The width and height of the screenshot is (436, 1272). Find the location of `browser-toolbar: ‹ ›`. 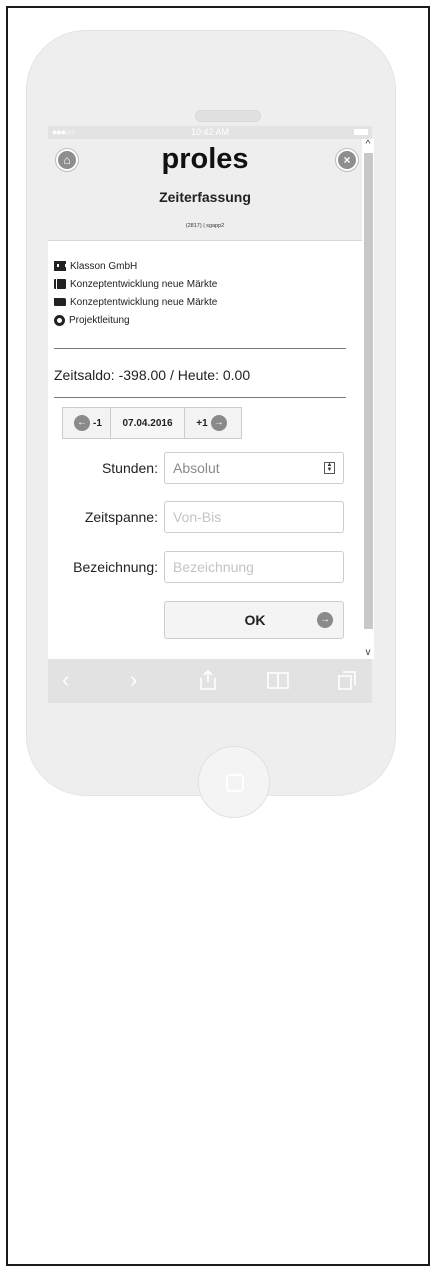

browser-toolbar: ‹ › is located at coordinates (210, 681).